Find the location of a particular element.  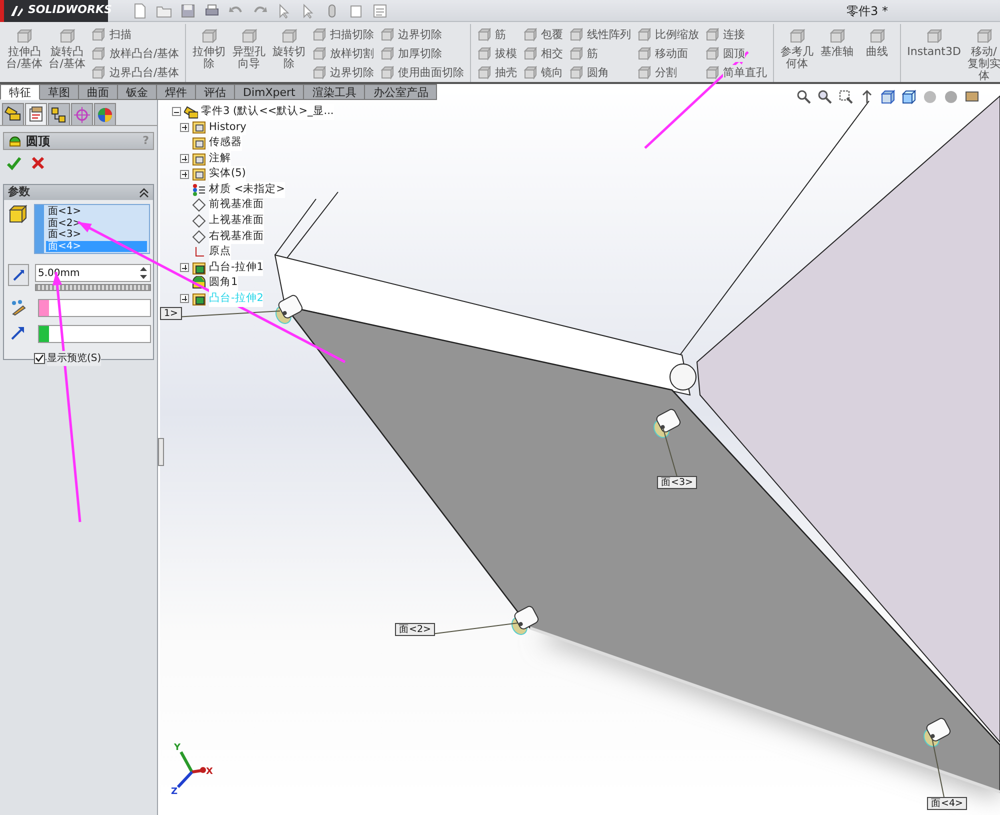

command-tab: 钣金 is located at coordinates (137, 92).